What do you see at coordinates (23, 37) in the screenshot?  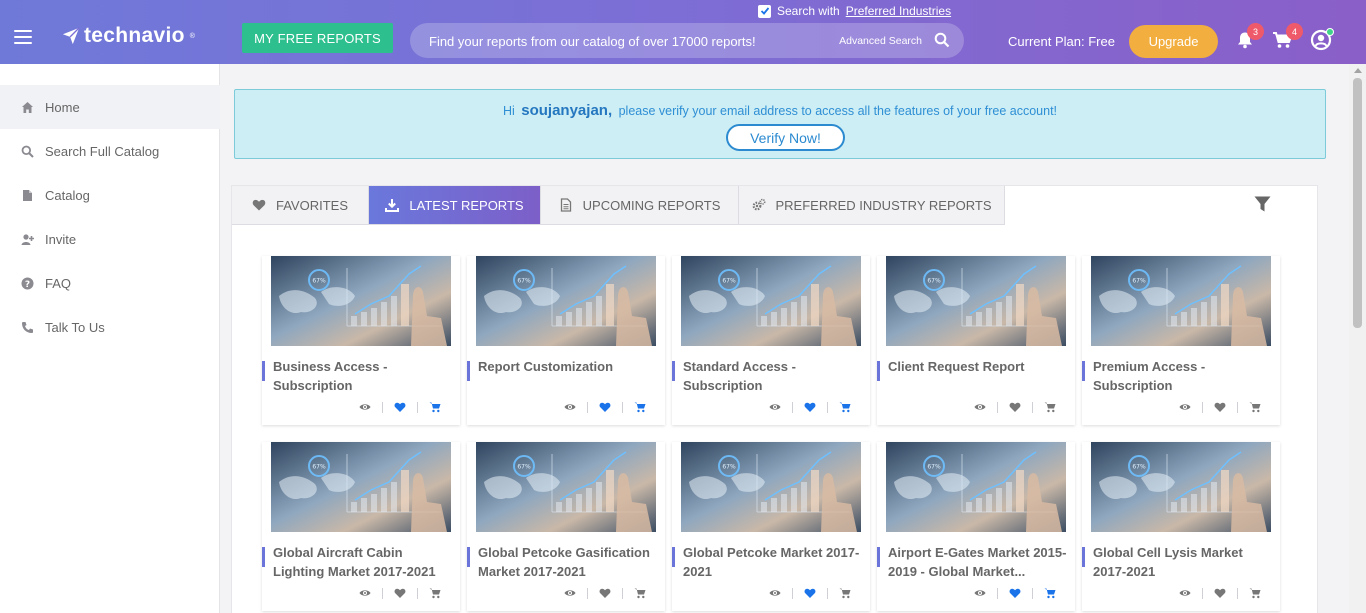 I see `menu-icon` at bounding box center [23, 37].